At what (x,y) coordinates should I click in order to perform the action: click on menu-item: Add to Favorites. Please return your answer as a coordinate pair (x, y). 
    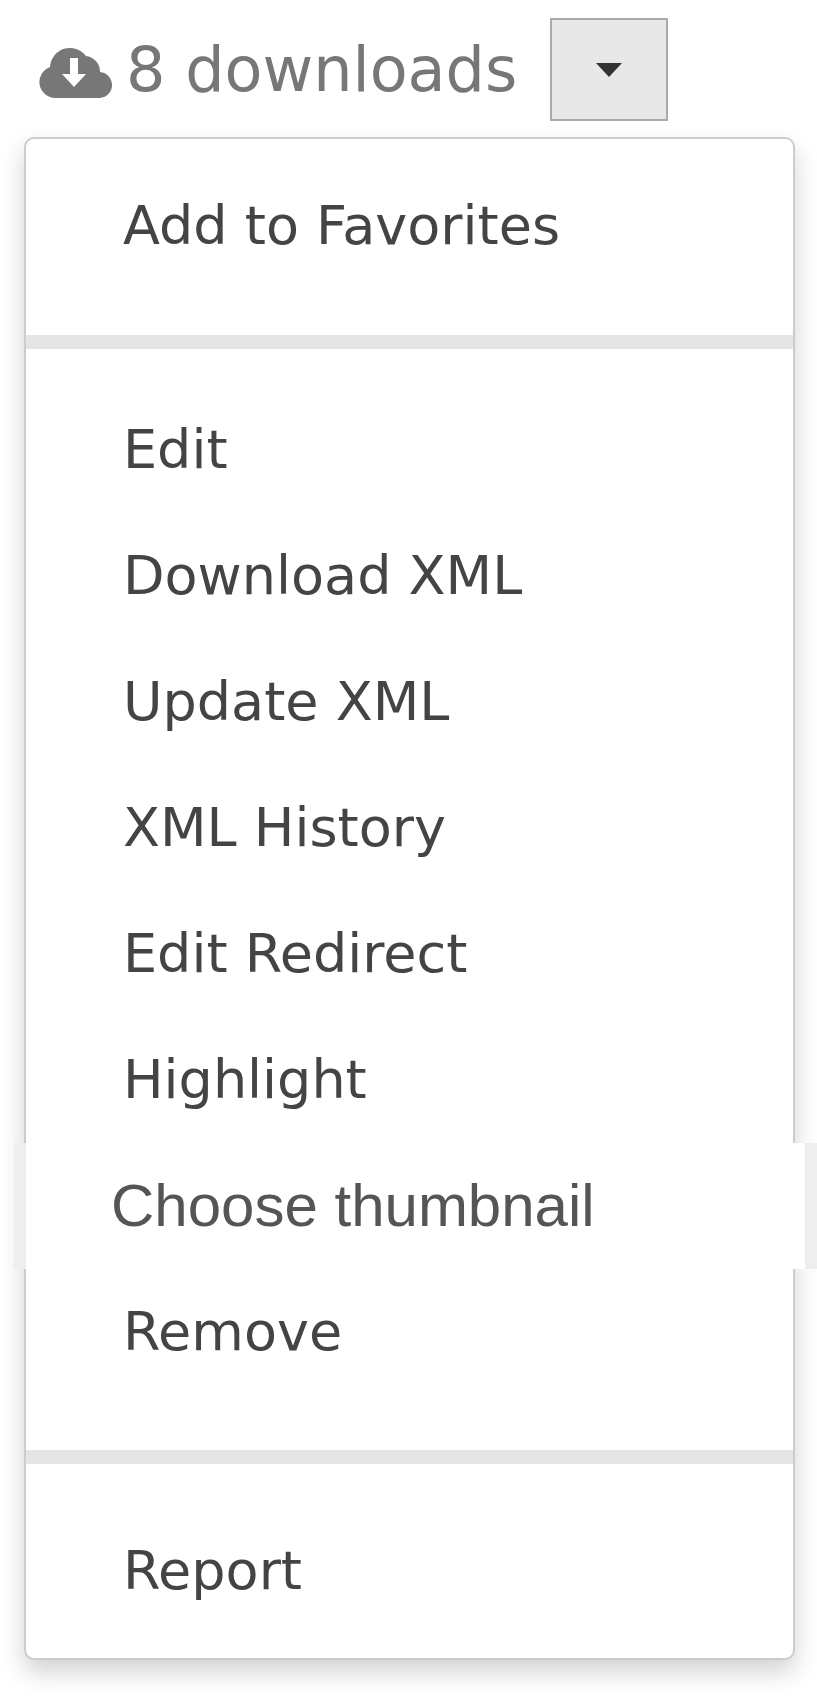
    Looking at the image, I should click on (409, 226).